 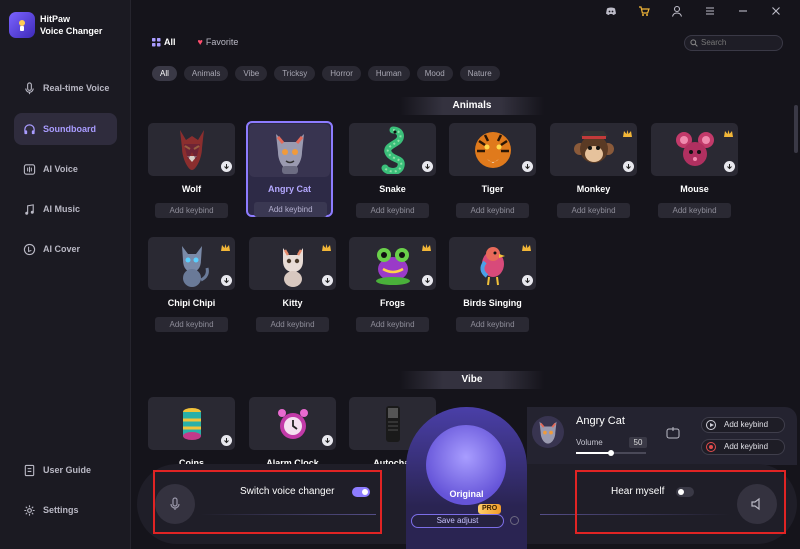 What do you see at coordinates (191, 171) in the screenshot?
I see `sound-card-wolf: Wolf Add keybind` at bounding box center [191, 171].